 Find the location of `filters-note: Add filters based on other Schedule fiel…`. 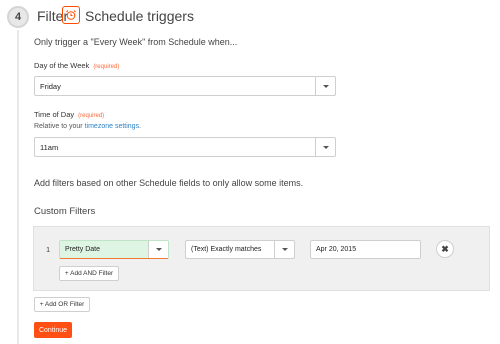

filters-note: Add filters based on other Schedule fiel… is located at coordinates (169, 183).